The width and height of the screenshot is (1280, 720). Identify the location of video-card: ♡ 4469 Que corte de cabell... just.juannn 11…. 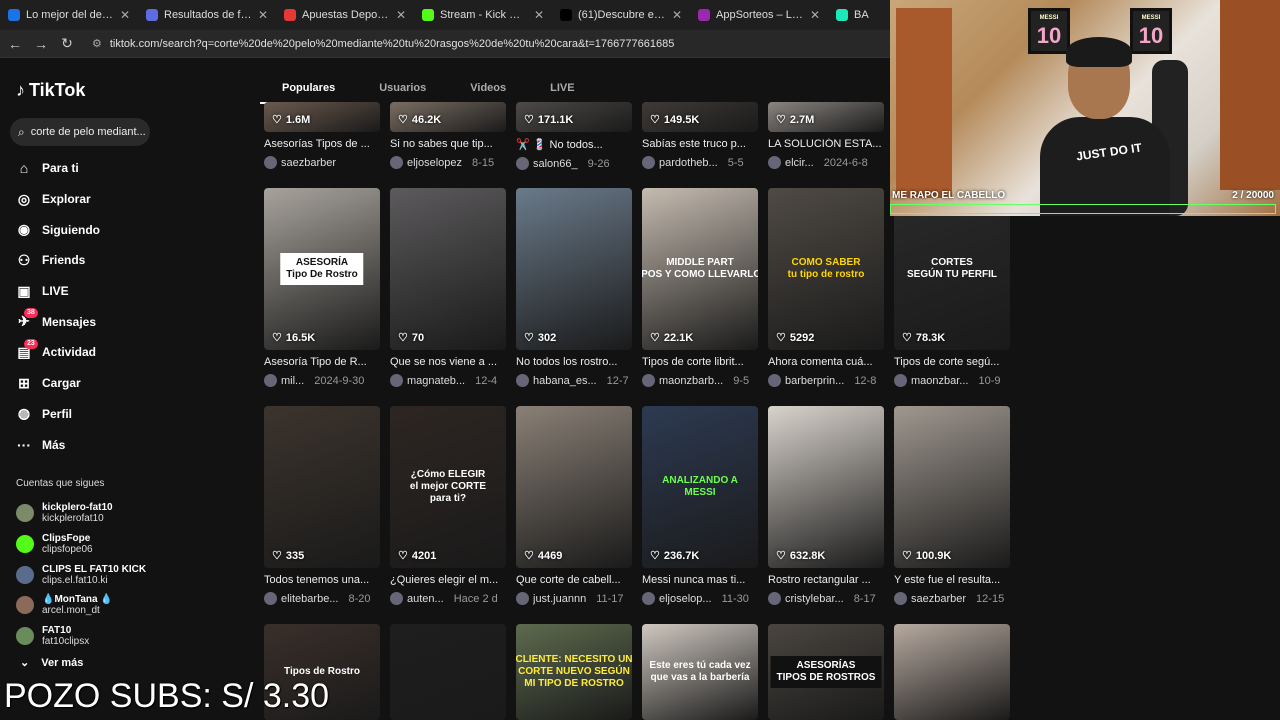
(574, 505).